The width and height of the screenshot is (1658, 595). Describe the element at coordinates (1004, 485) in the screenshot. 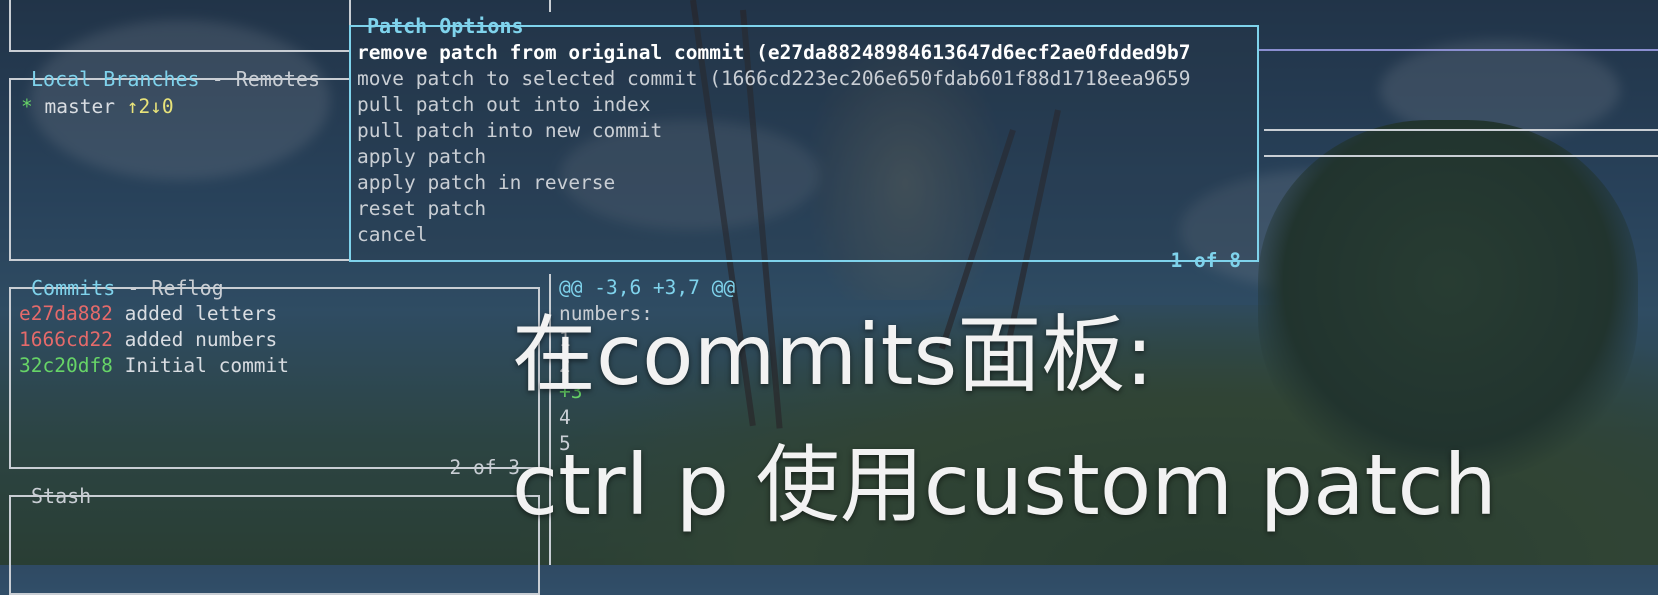

I see `subtitle-line-2: ctrl p 使用custom patch` at that location.